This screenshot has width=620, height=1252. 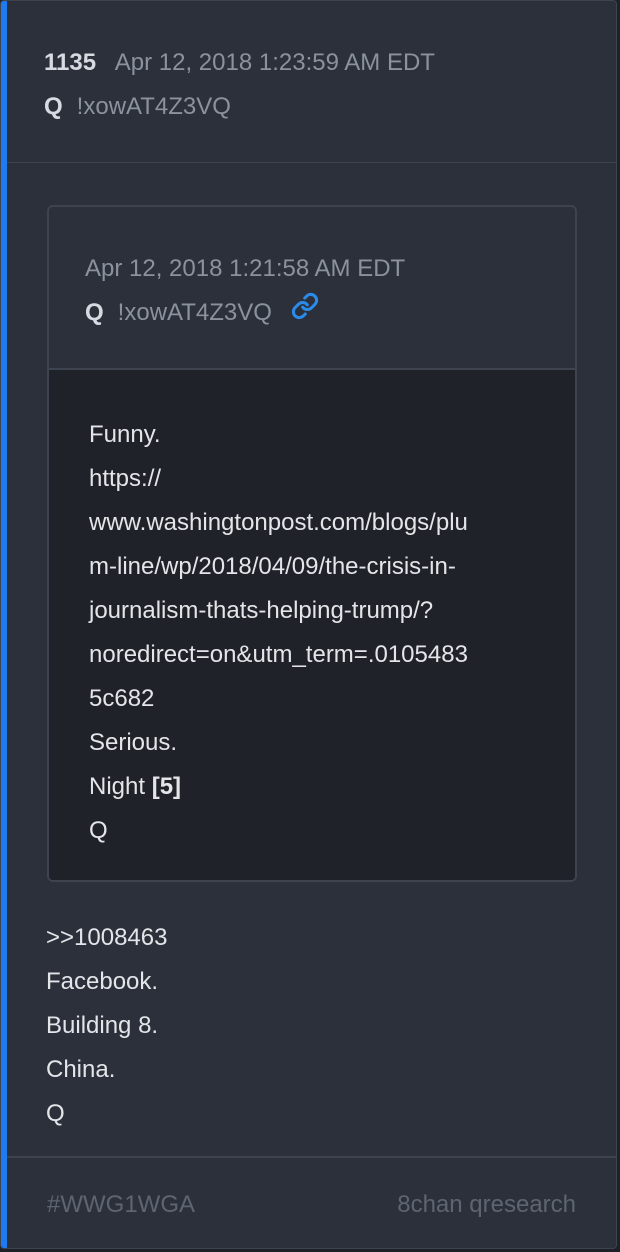 What do you see at coordinates (133, 742) in the screenshot?
I see `quoted-line: Serious.` at bounding box center [133, 742].